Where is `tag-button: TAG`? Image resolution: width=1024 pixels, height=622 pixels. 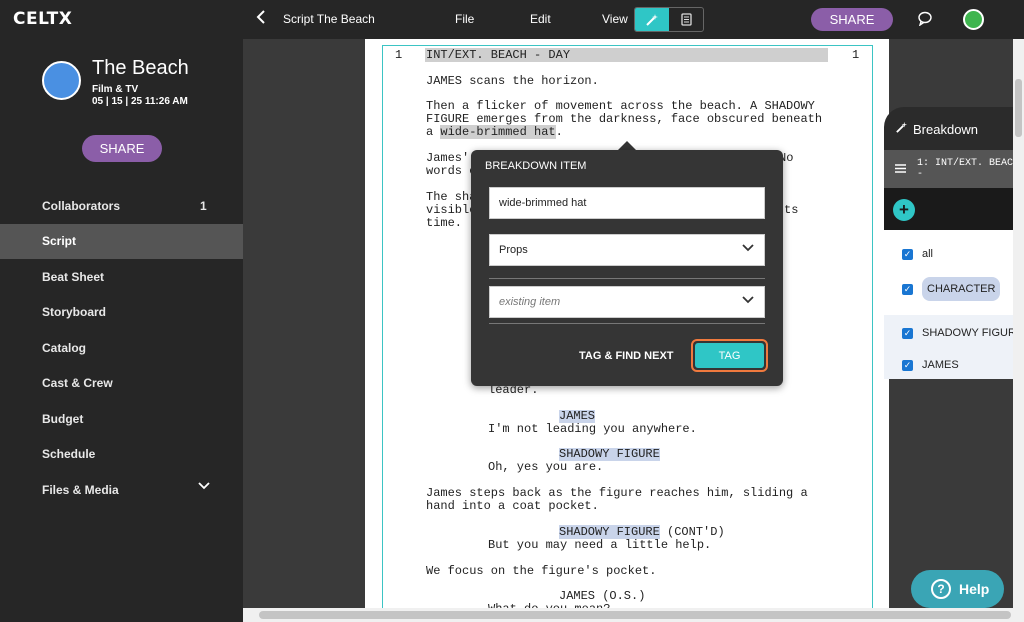 tag-button: TAG is located at coordinates (729, 355).